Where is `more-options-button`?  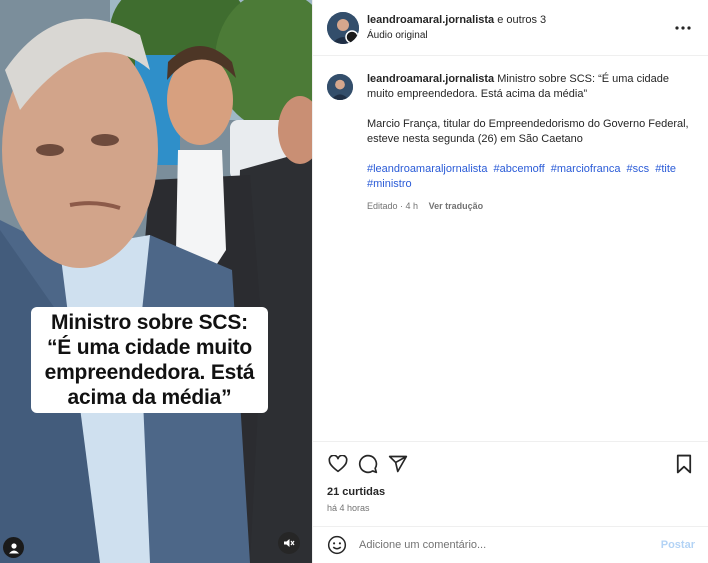 more-options-button is located at coordinates (683, 28).